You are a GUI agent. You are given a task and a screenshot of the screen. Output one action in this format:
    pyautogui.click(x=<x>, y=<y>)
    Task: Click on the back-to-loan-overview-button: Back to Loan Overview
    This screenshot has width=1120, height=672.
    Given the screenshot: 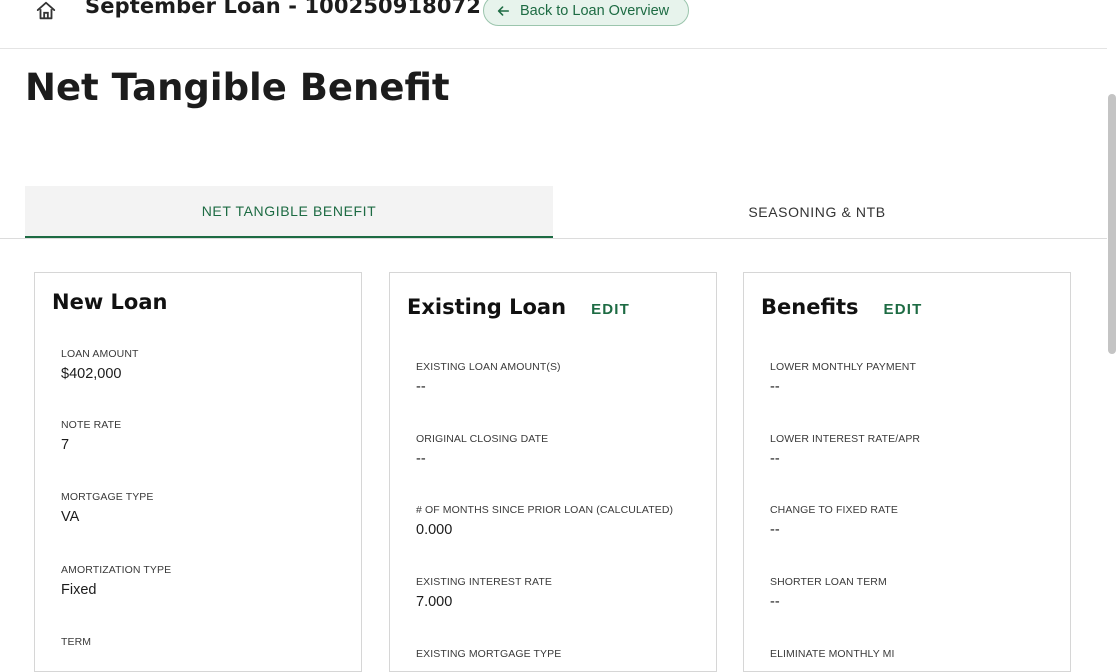 What is the action you would take?
    pyautogui.click(x=586, y=13)
    